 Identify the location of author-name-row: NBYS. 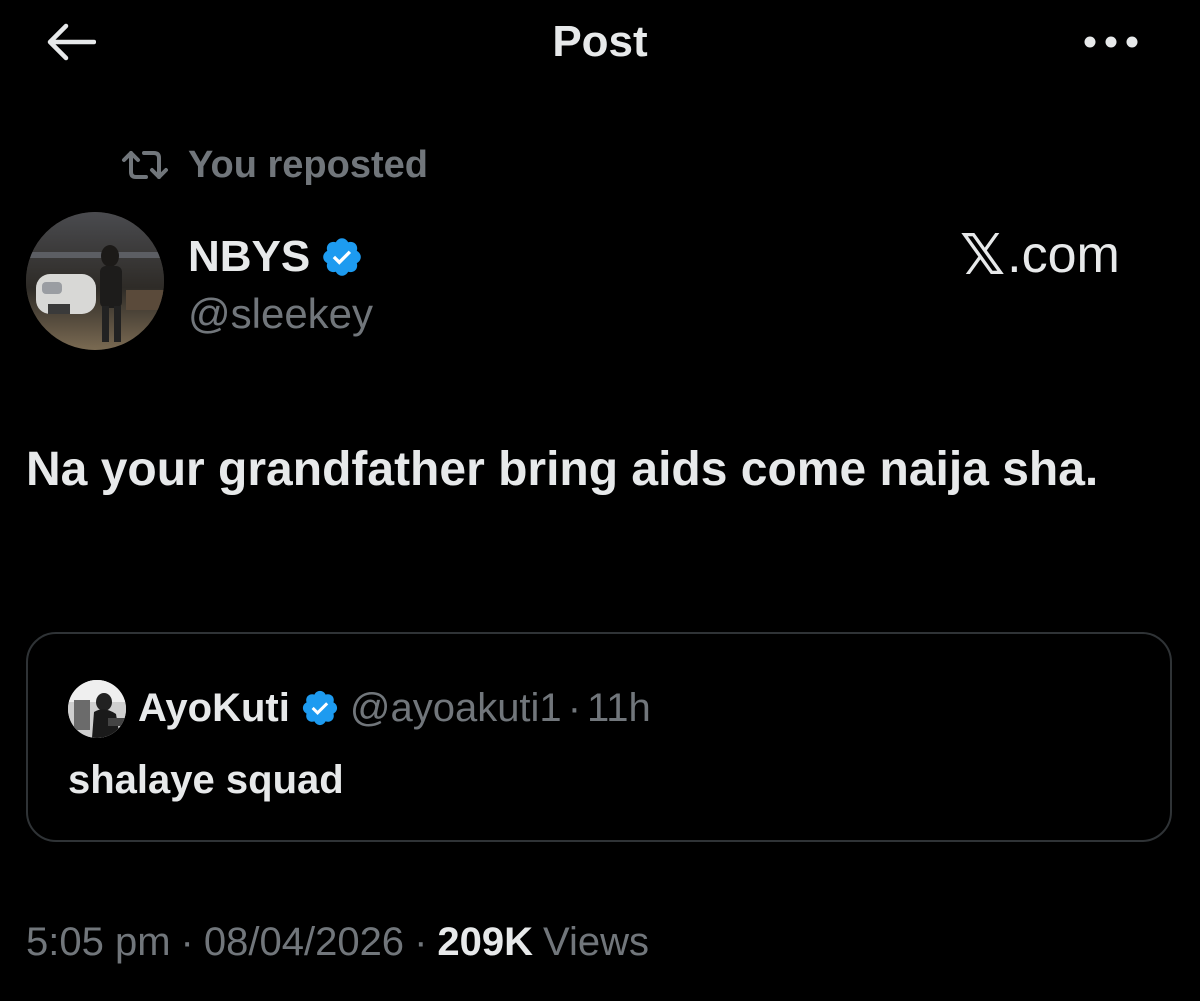
(276, 257).